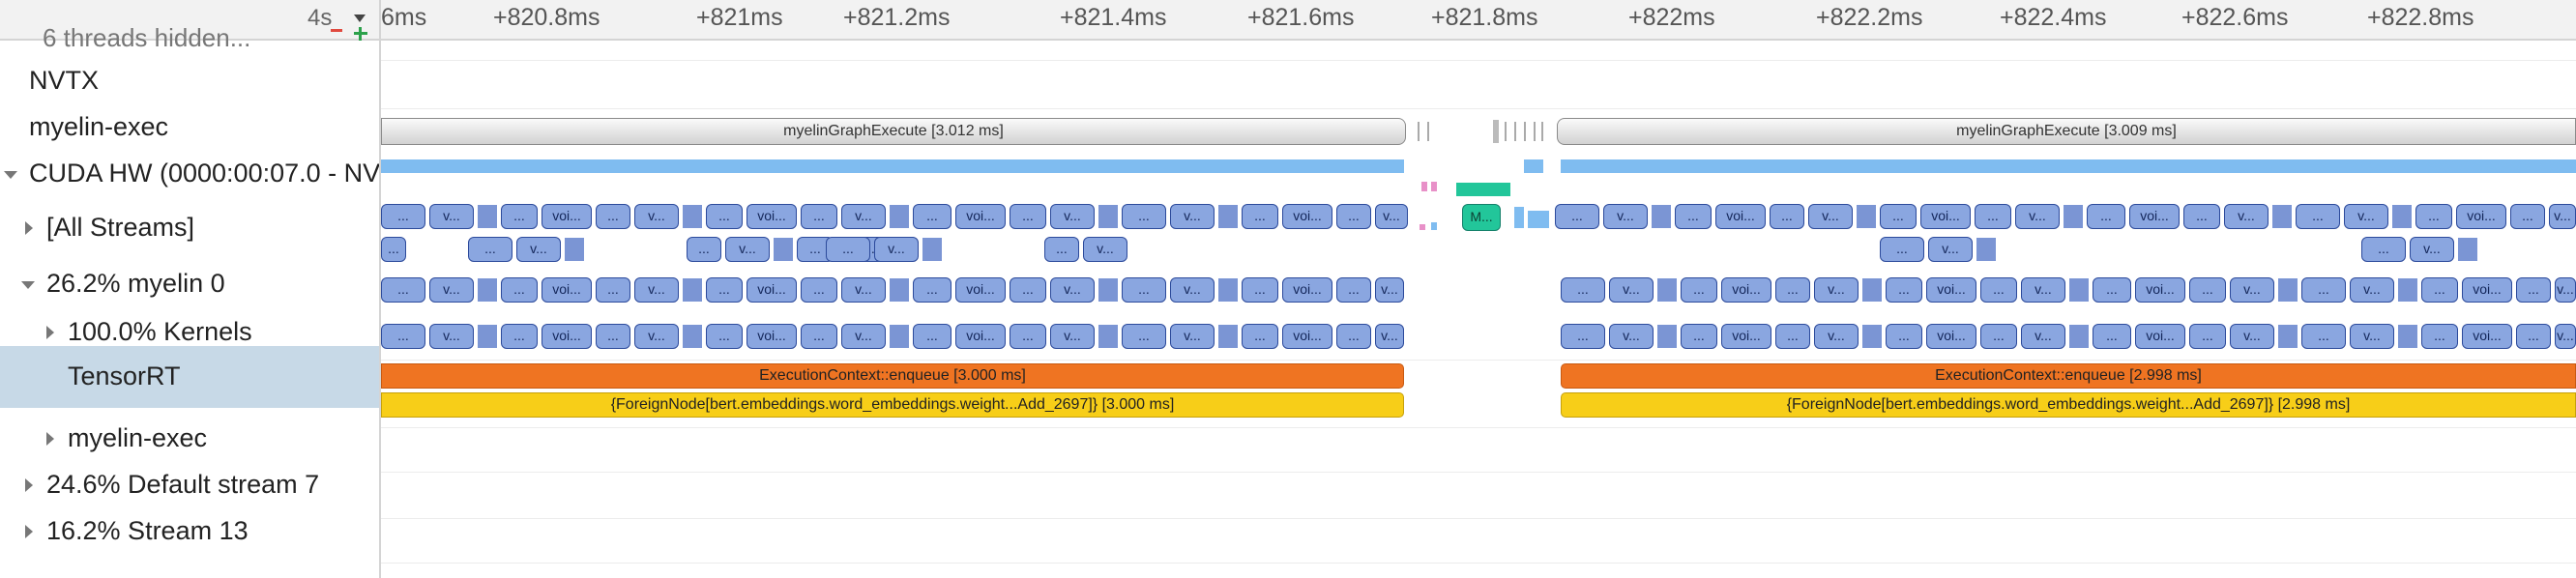 Image resolution: width=2576 pixels, height=578 pixels. What do you see at coordinates (189, 377) in the screenshot?
I see `tree-row-tensorrt: TensorRT` at bounding box center [189, 377].